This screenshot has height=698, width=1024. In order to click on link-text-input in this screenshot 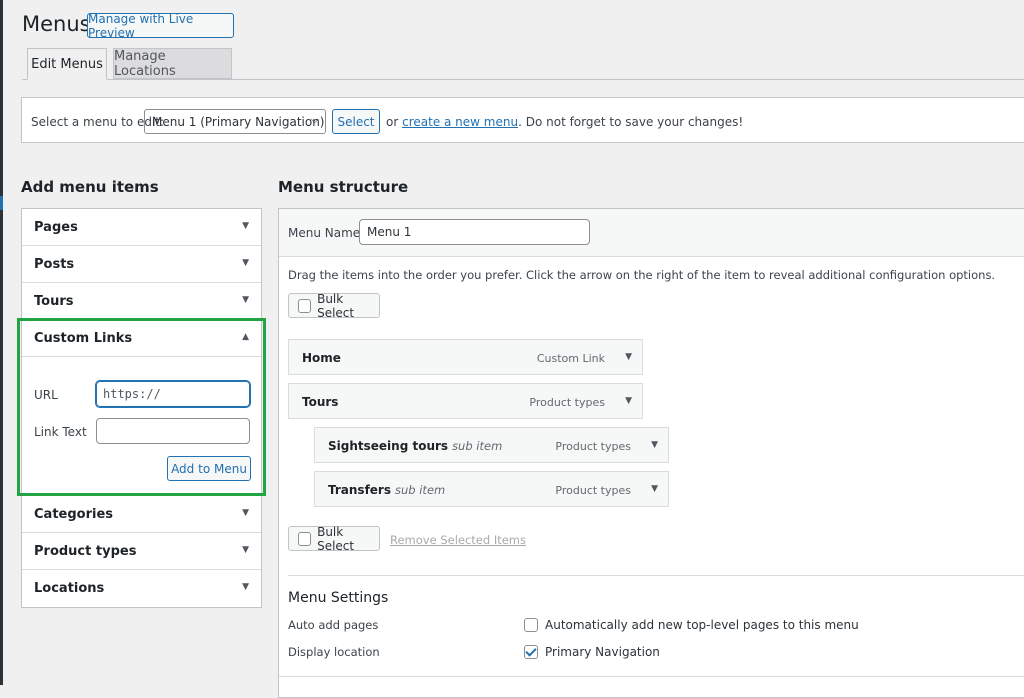, I will do `click(173, 431)`.